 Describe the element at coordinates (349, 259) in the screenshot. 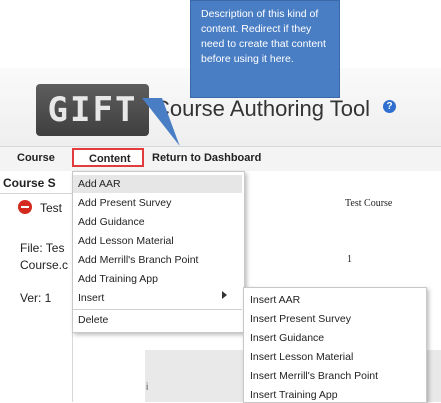

I see `course-property-value: 1` at that location.